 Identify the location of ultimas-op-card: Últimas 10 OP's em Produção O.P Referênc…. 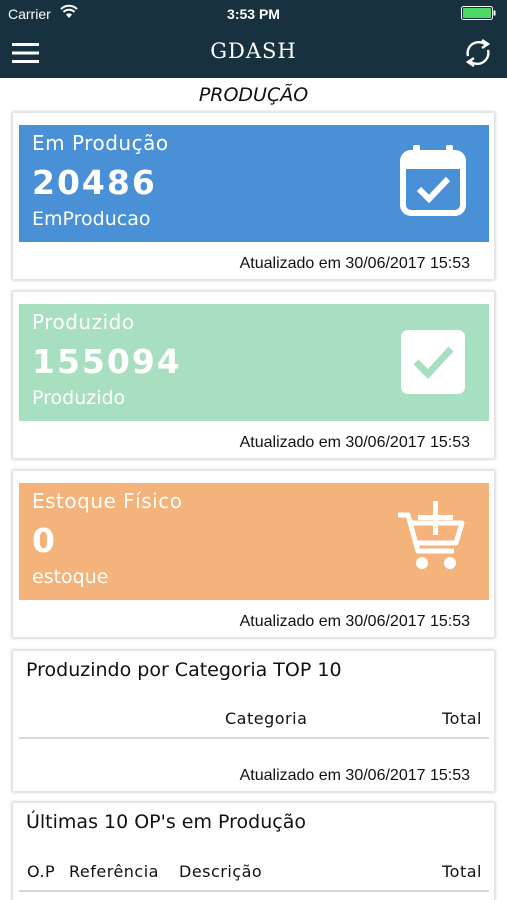
(253, 851).